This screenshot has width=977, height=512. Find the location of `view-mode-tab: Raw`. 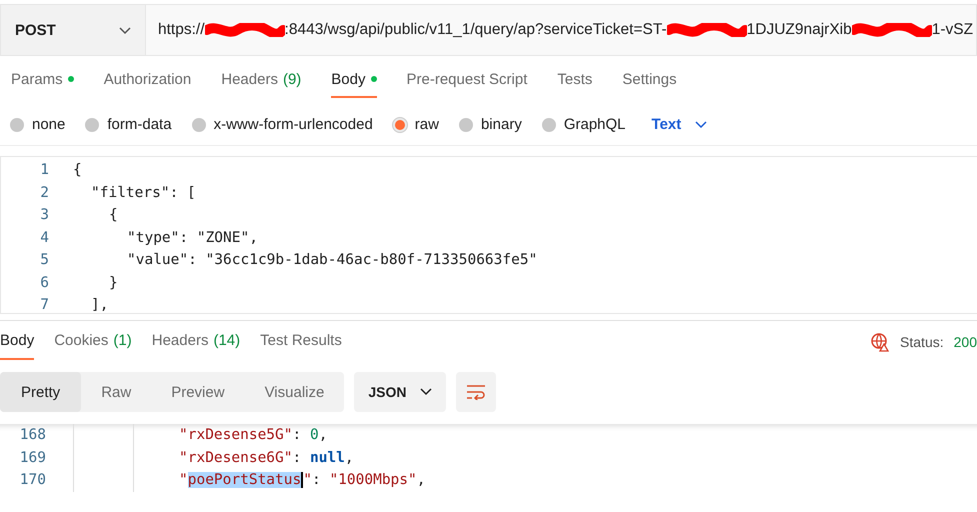

view-mode-tab: Raw is located at coordinates (116, 392).